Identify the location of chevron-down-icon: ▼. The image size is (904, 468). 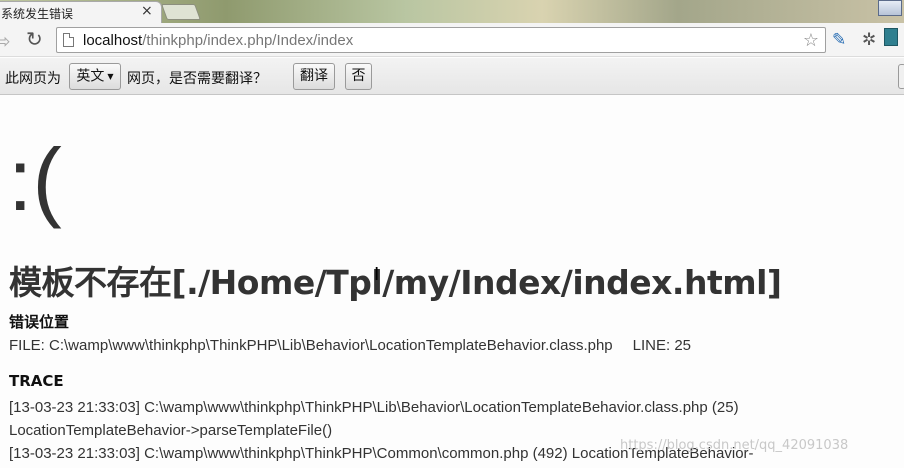
(110, 76).